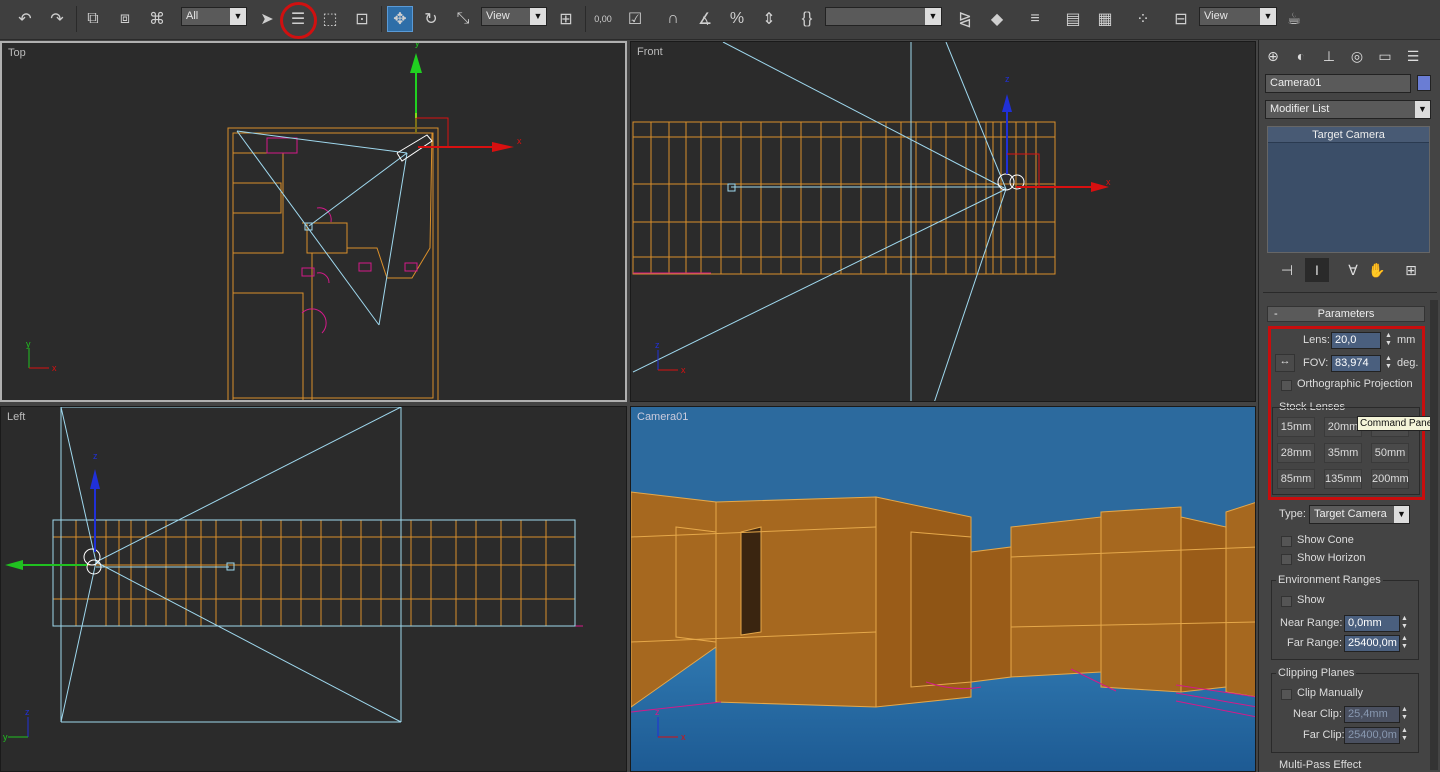  I want to click on pivot-center-icon: ⊞, so click(566, 19).